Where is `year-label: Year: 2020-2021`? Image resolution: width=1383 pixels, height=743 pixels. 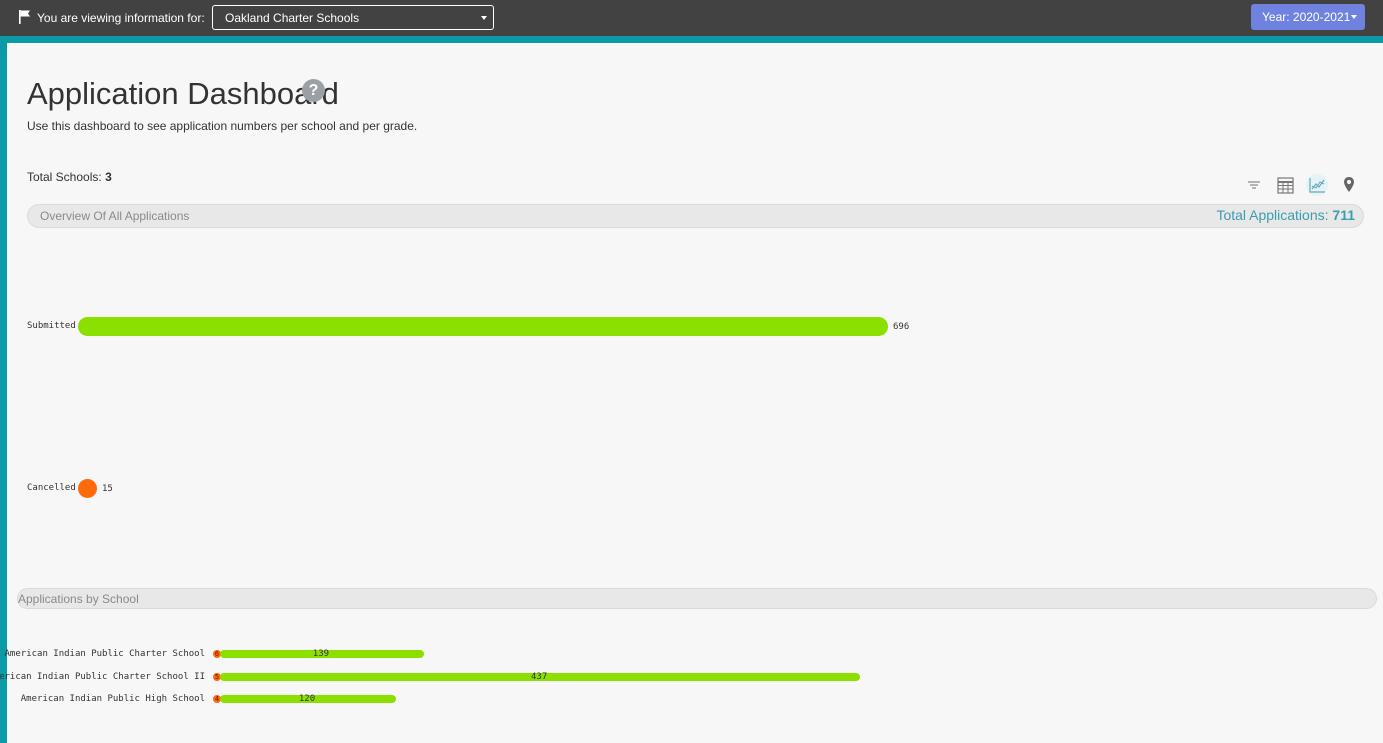 year-label: Year: 2020-2021 is located at coordinates (1306, 17).